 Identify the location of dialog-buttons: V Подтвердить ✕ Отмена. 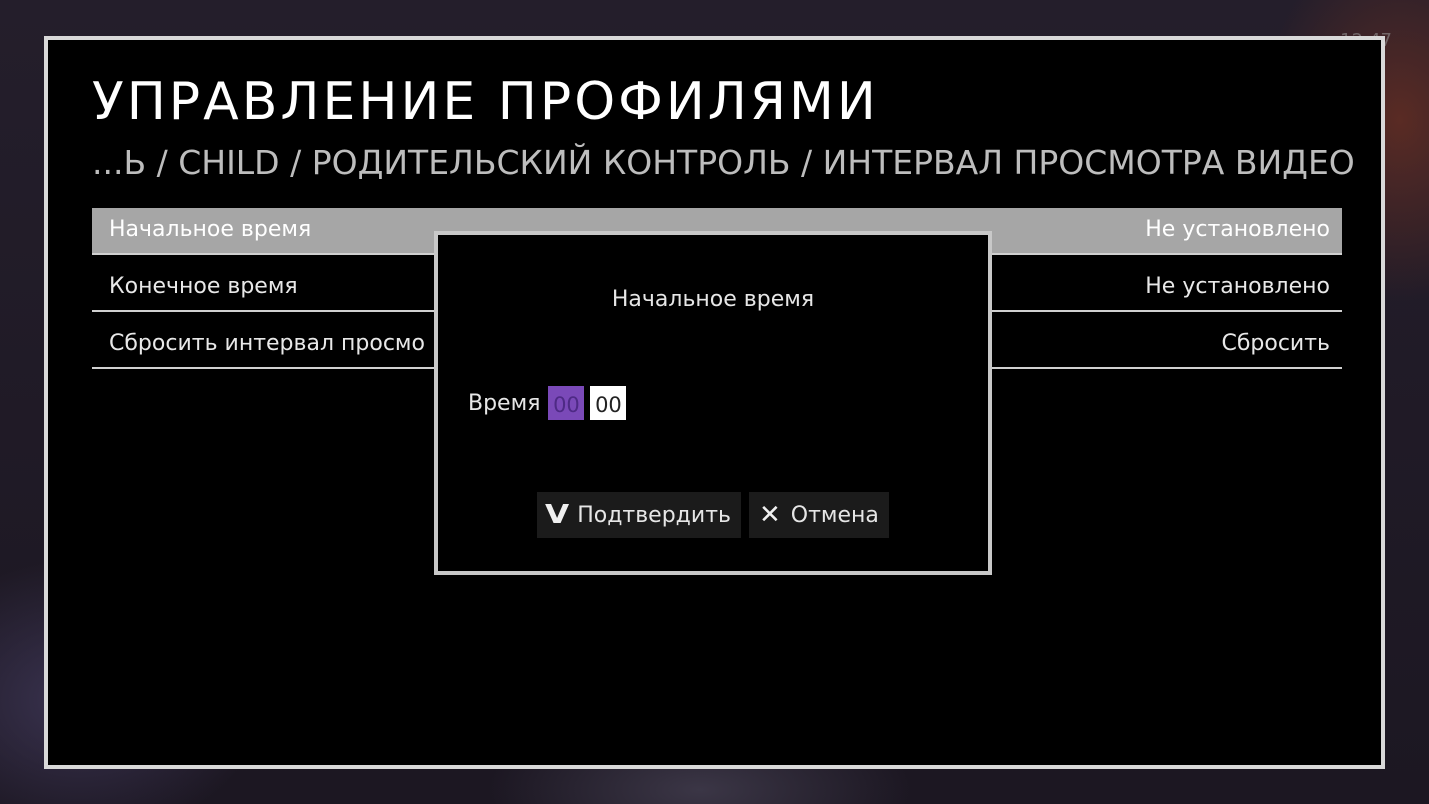
(713, 515).